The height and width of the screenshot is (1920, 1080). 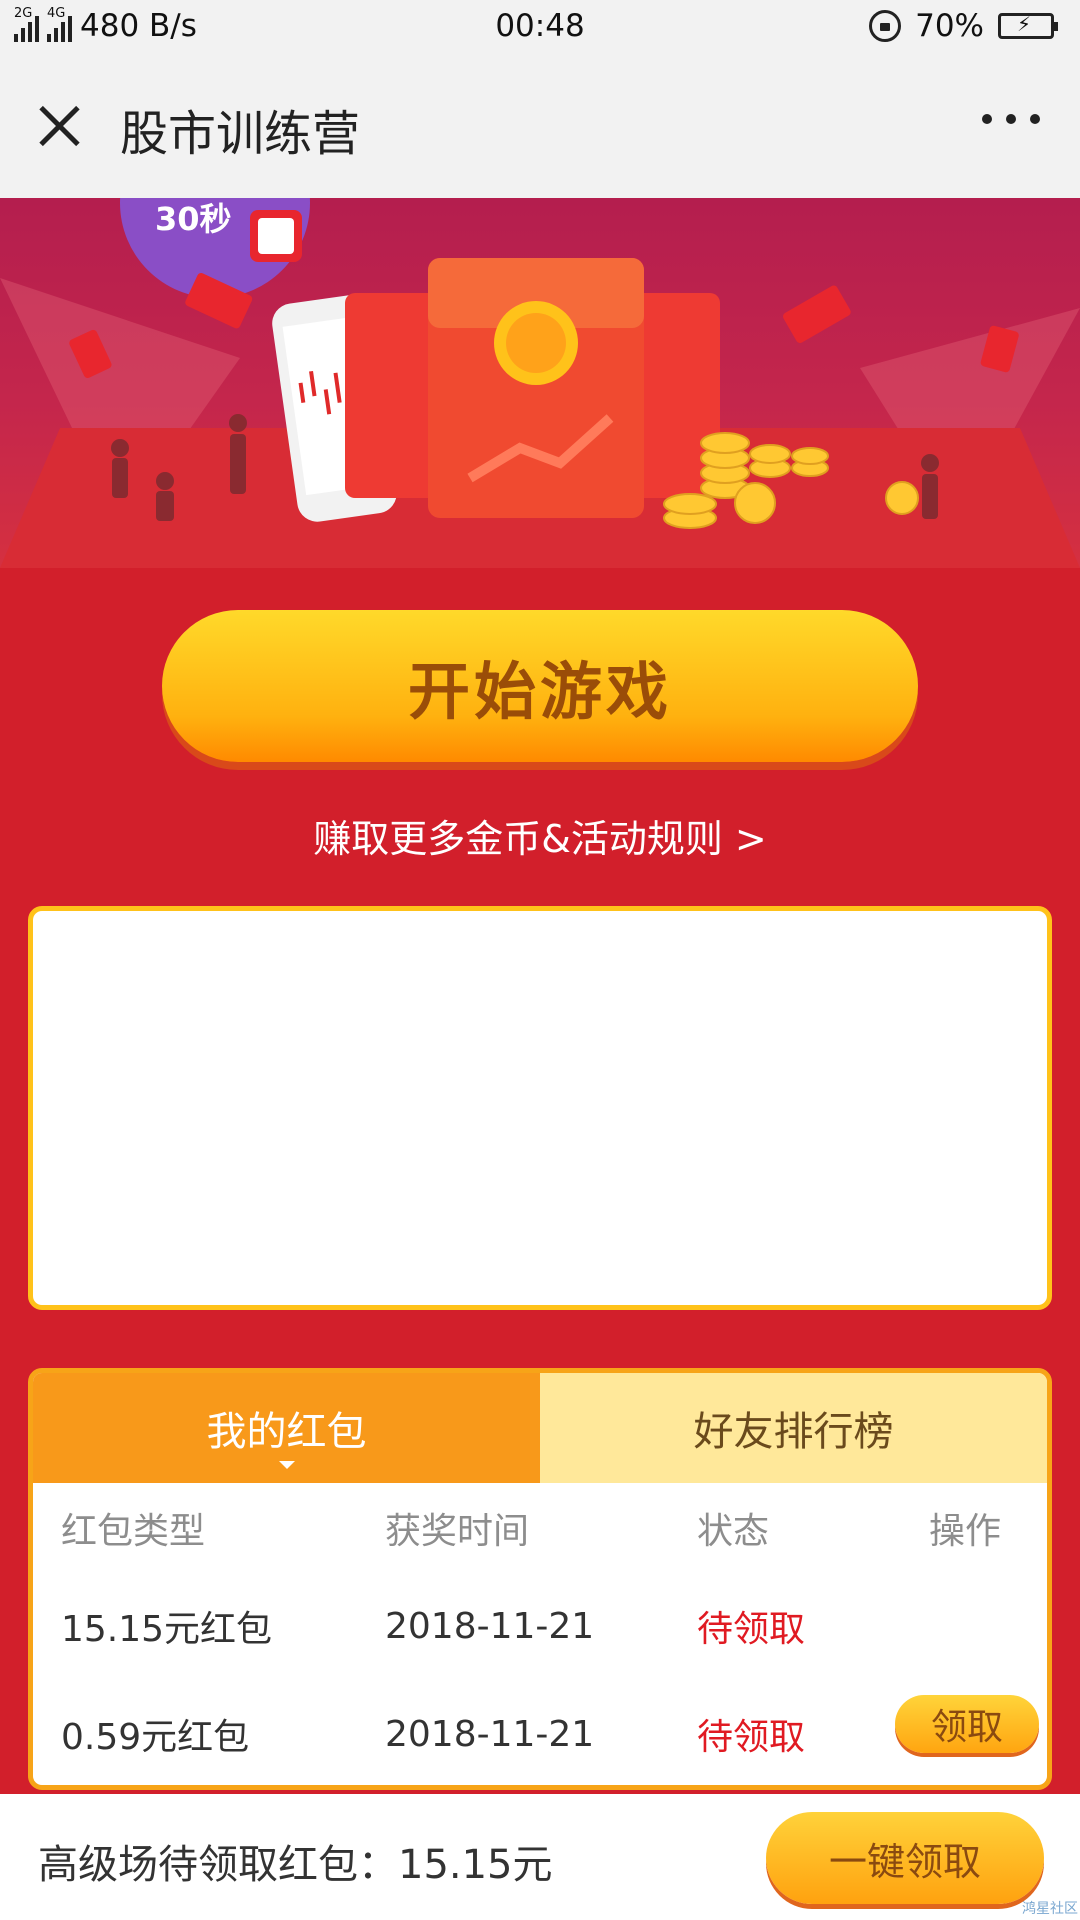 What do you see at coordinates (965, 1531) in the screenshot?
I see `column-header-action: 操作` at bounding box center [965, 1531].